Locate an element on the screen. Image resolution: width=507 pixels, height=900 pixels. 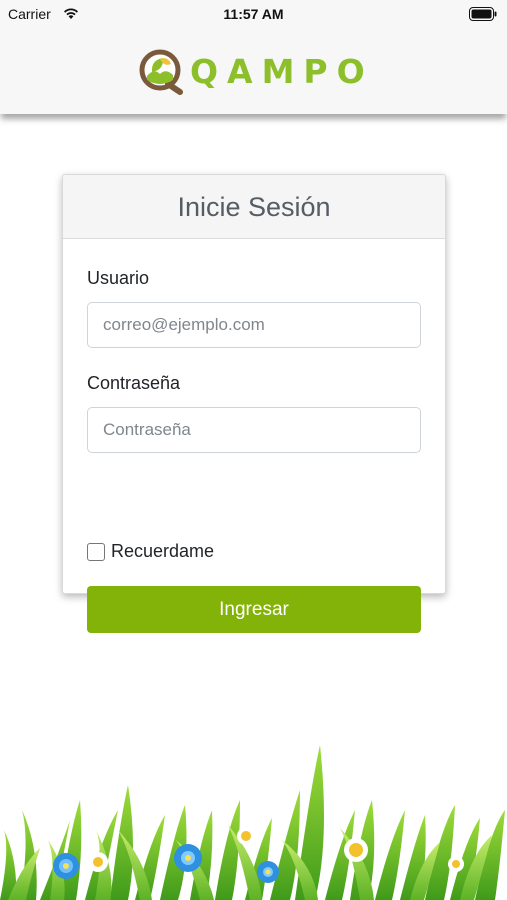
password-input is located at coordinates (254, 430).